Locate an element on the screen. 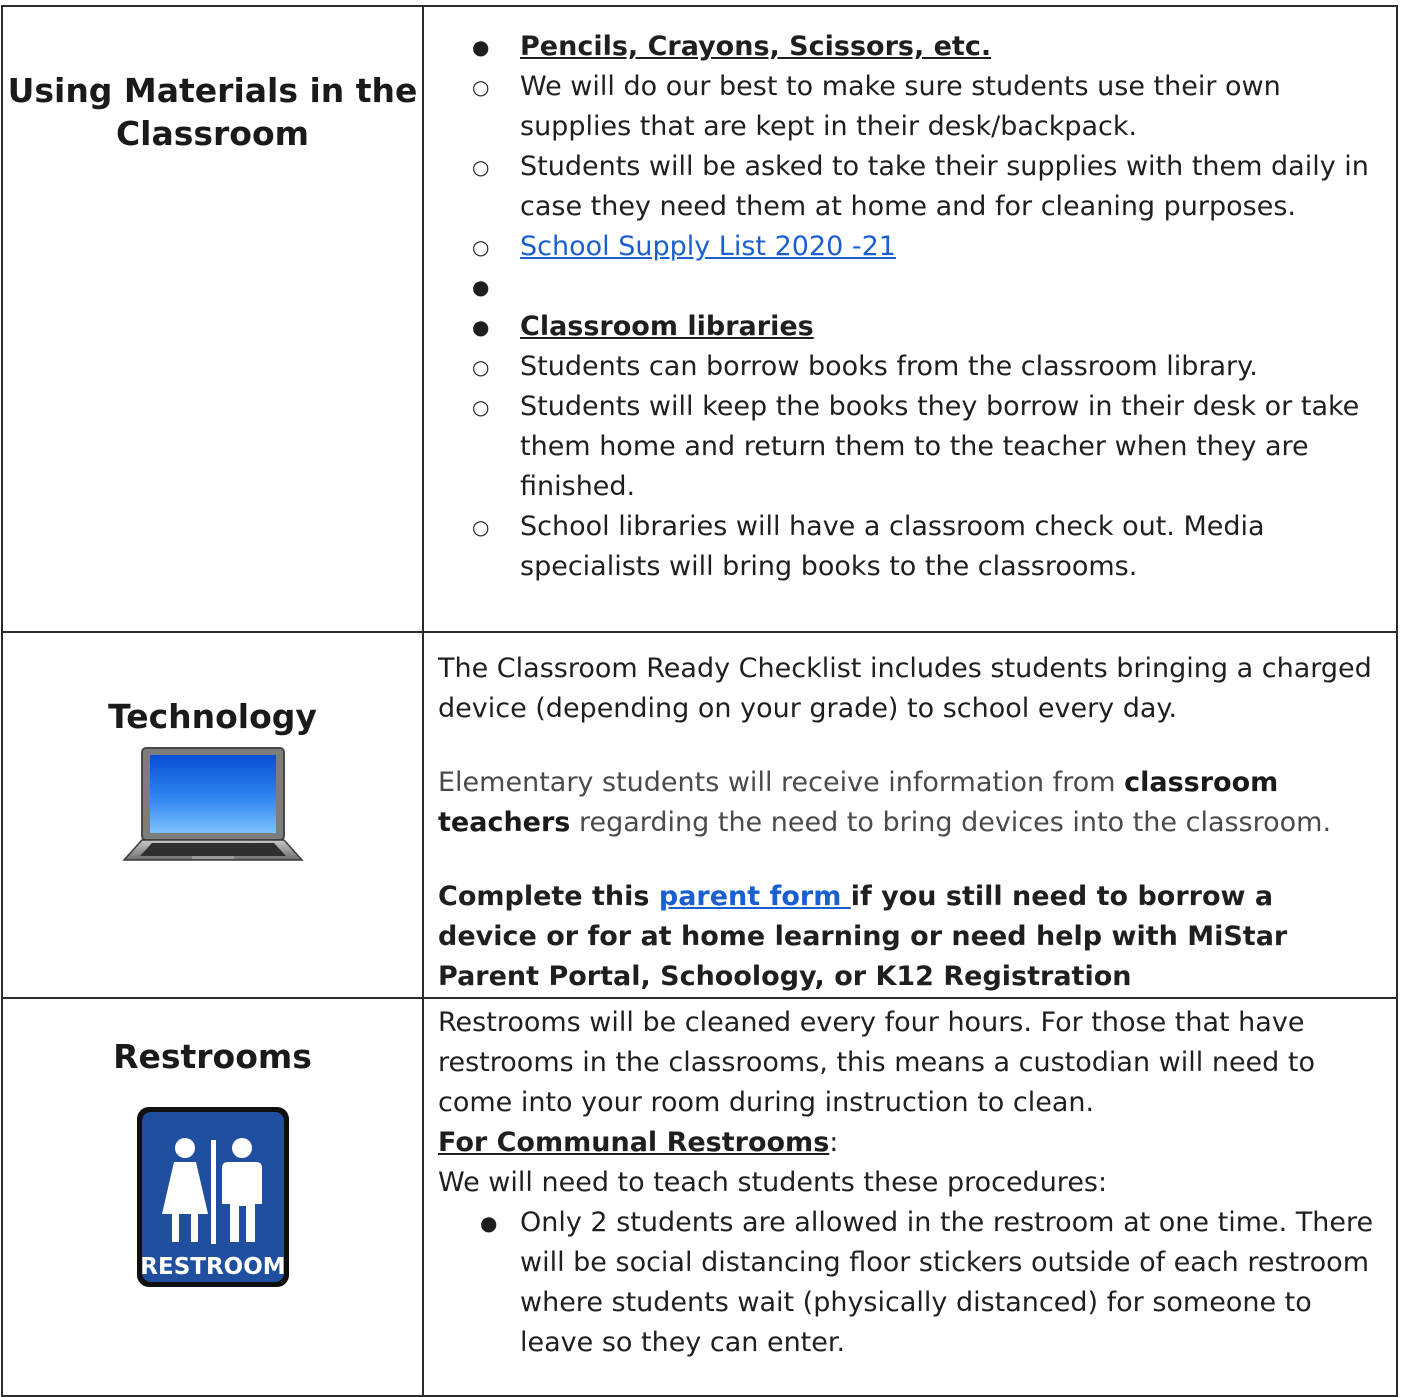 The height and width of the screenshot is (1397, 1402). restrooms-heading: Restrooms is located at coordinates (212, 1056).